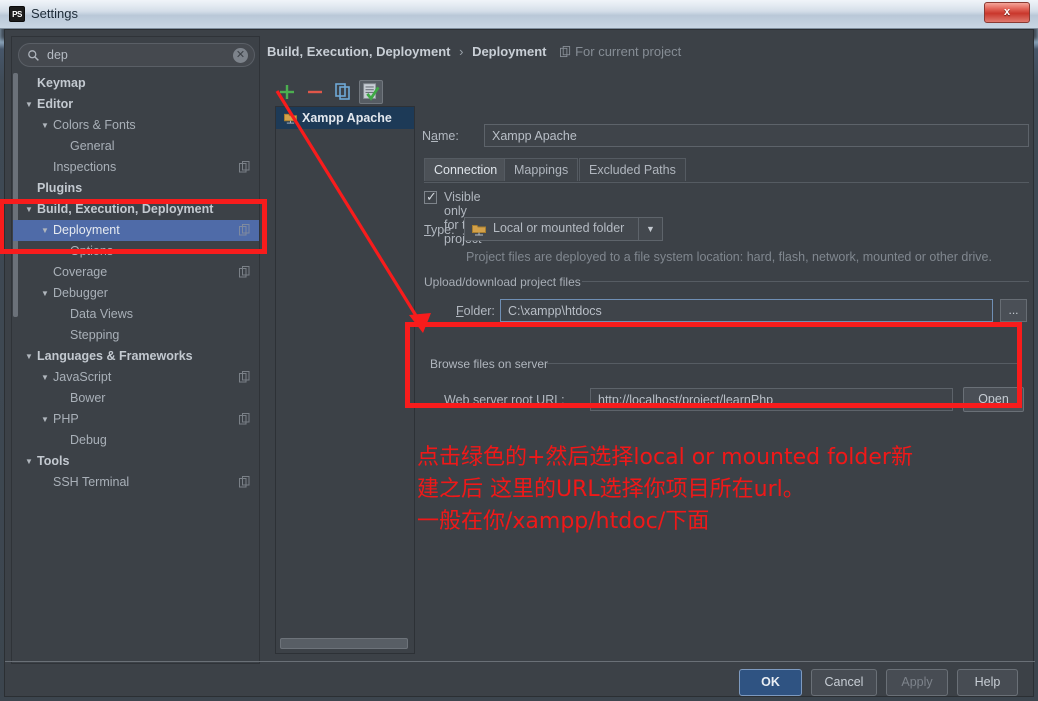 The height and width of the screenshot is (701, 1038). I want to click on name-input, so click(756, 135).